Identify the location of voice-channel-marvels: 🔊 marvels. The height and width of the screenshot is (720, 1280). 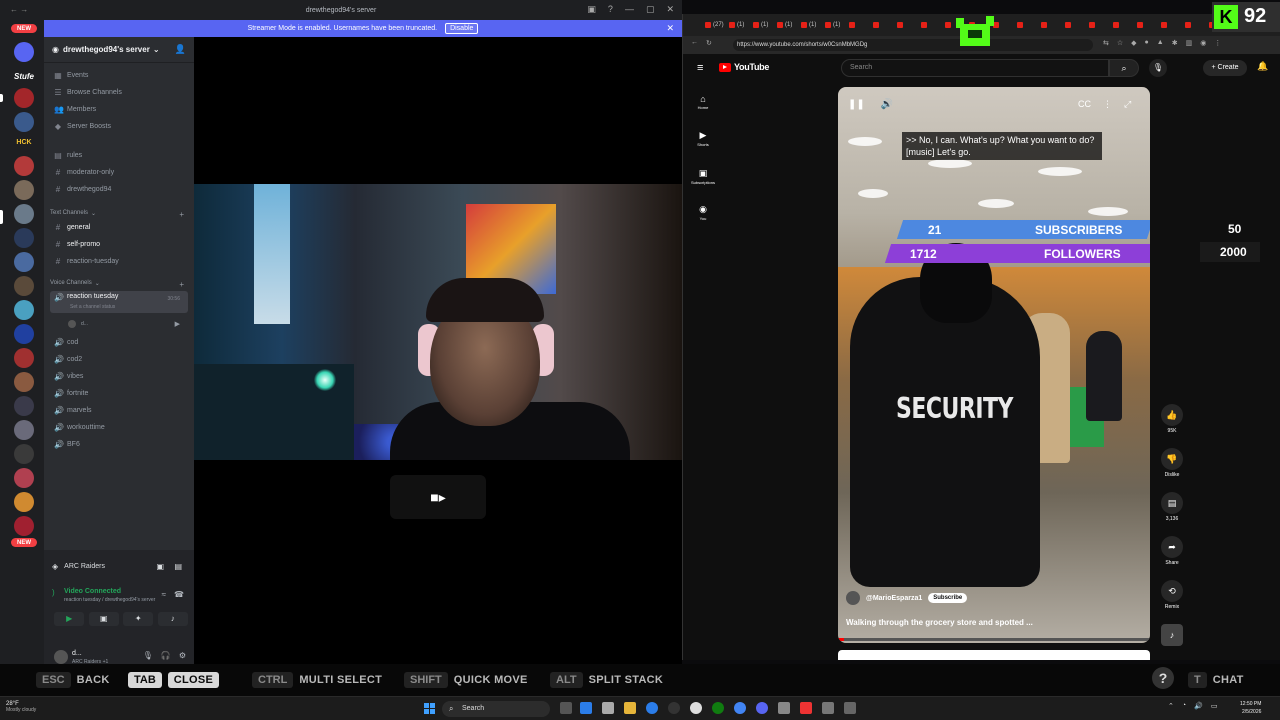
(119, 410).